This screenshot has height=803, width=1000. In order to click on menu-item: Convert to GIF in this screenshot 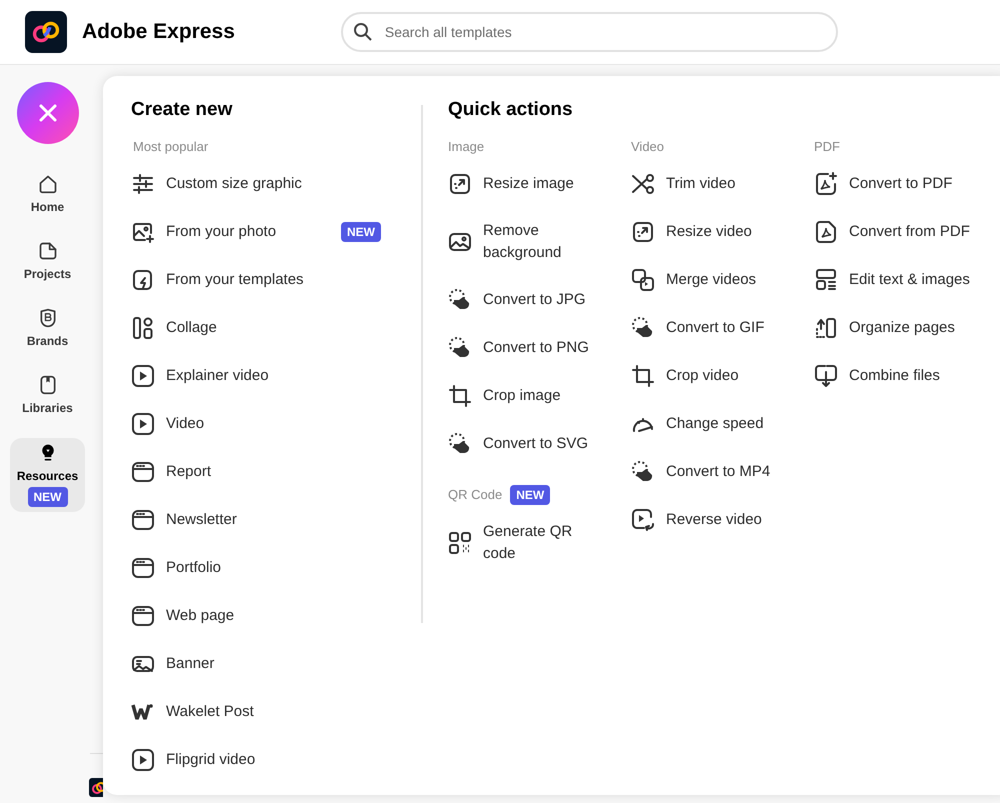, I will do `click(722, 328)`.